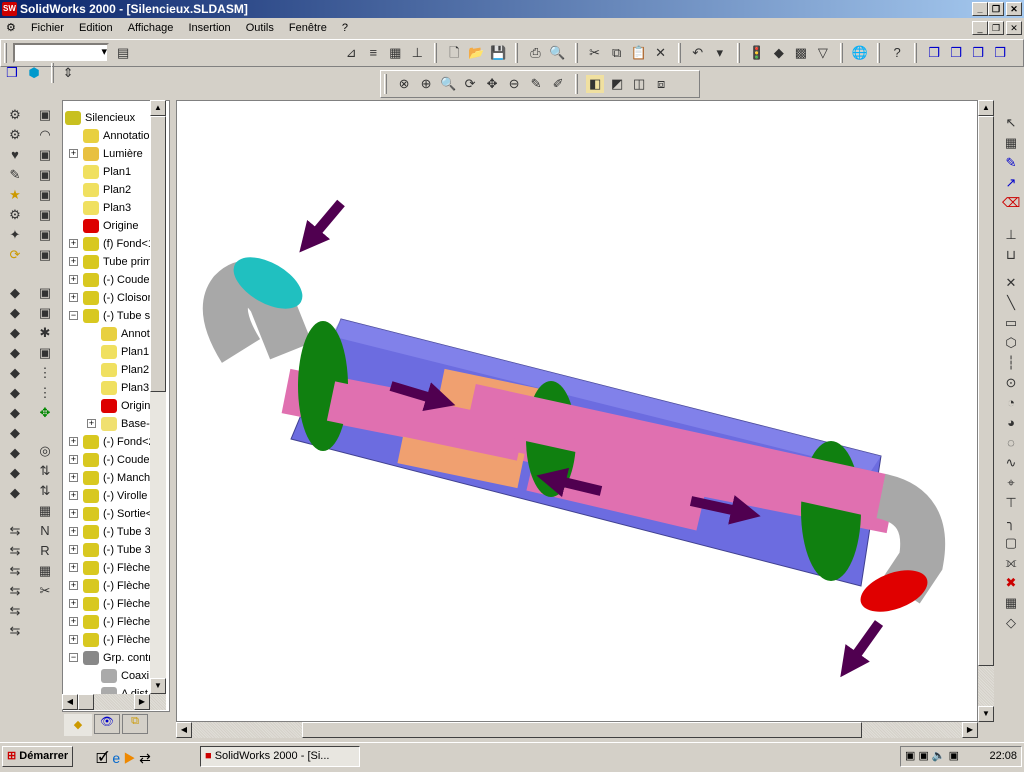 Image resolution: width=1024 pixels, height=772 pixels. What do you see at coordinates (15, 591) in the screenshot?
I see `assembly-icon-4: ⇆` at bounding box center [15, 591].